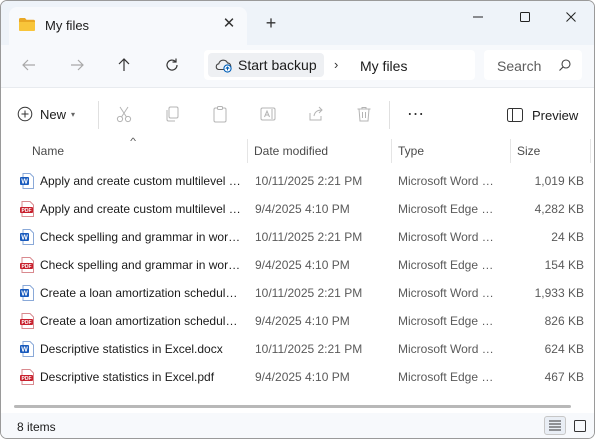 Image resolution: width=595 pixels, height=439 pixels. I want to click on search-icon, so click(565, 65).